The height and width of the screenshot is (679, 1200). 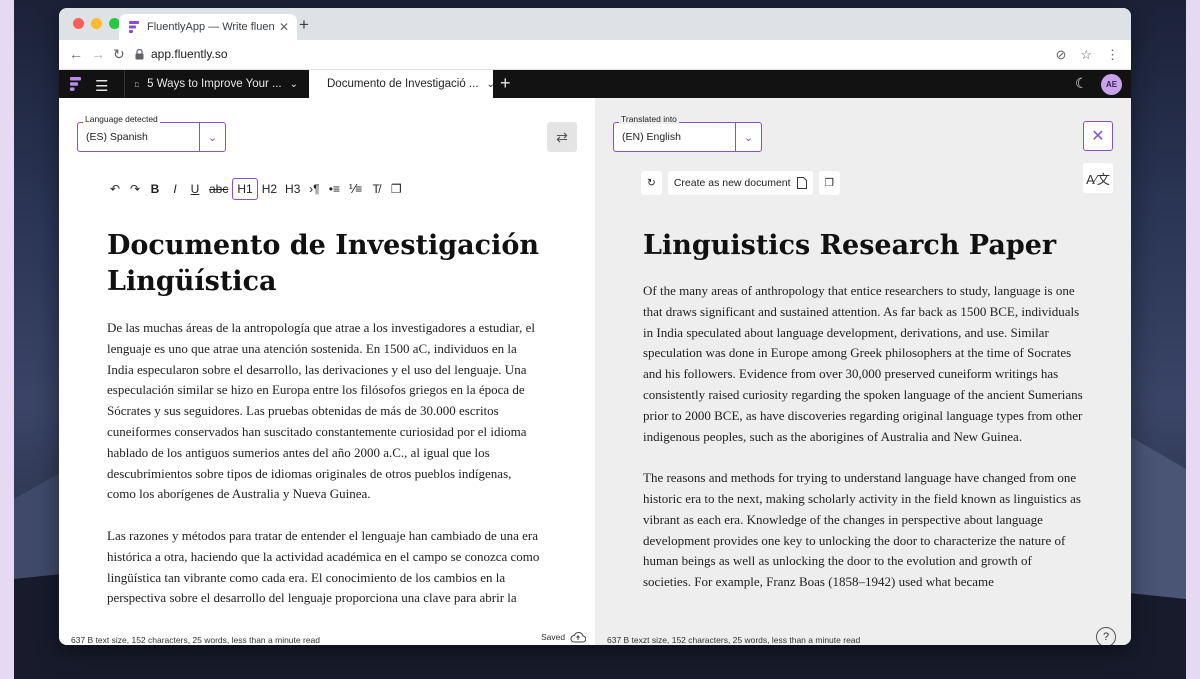 I want to click on refresh-icon: ↻, so click(x=651, y=183).